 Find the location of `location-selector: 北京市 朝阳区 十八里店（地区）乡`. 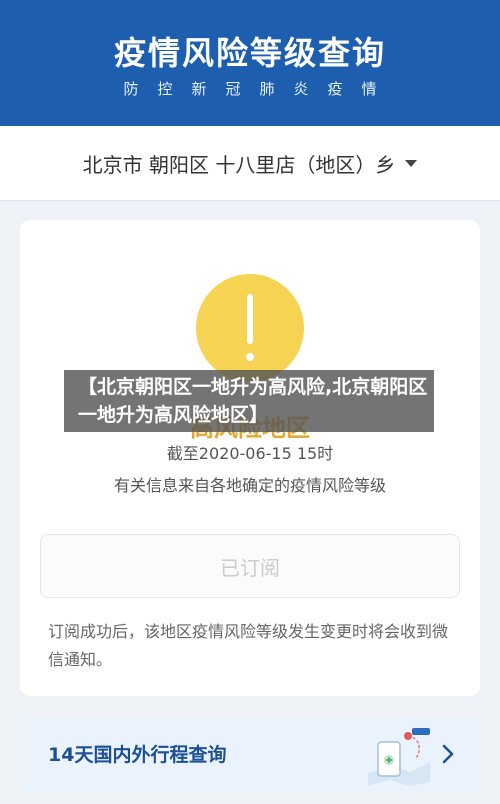

location-selector: 北京市 朝阳区 十八里店（地区）乡 is located at coordinates (250, 163).